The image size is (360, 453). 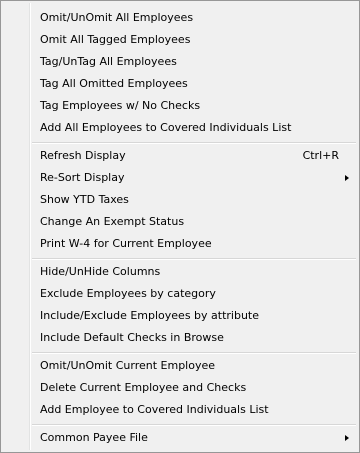 I want to click on menu-item-print-w4: Print W-4 for Current Employee, so click(x=180, y=244).